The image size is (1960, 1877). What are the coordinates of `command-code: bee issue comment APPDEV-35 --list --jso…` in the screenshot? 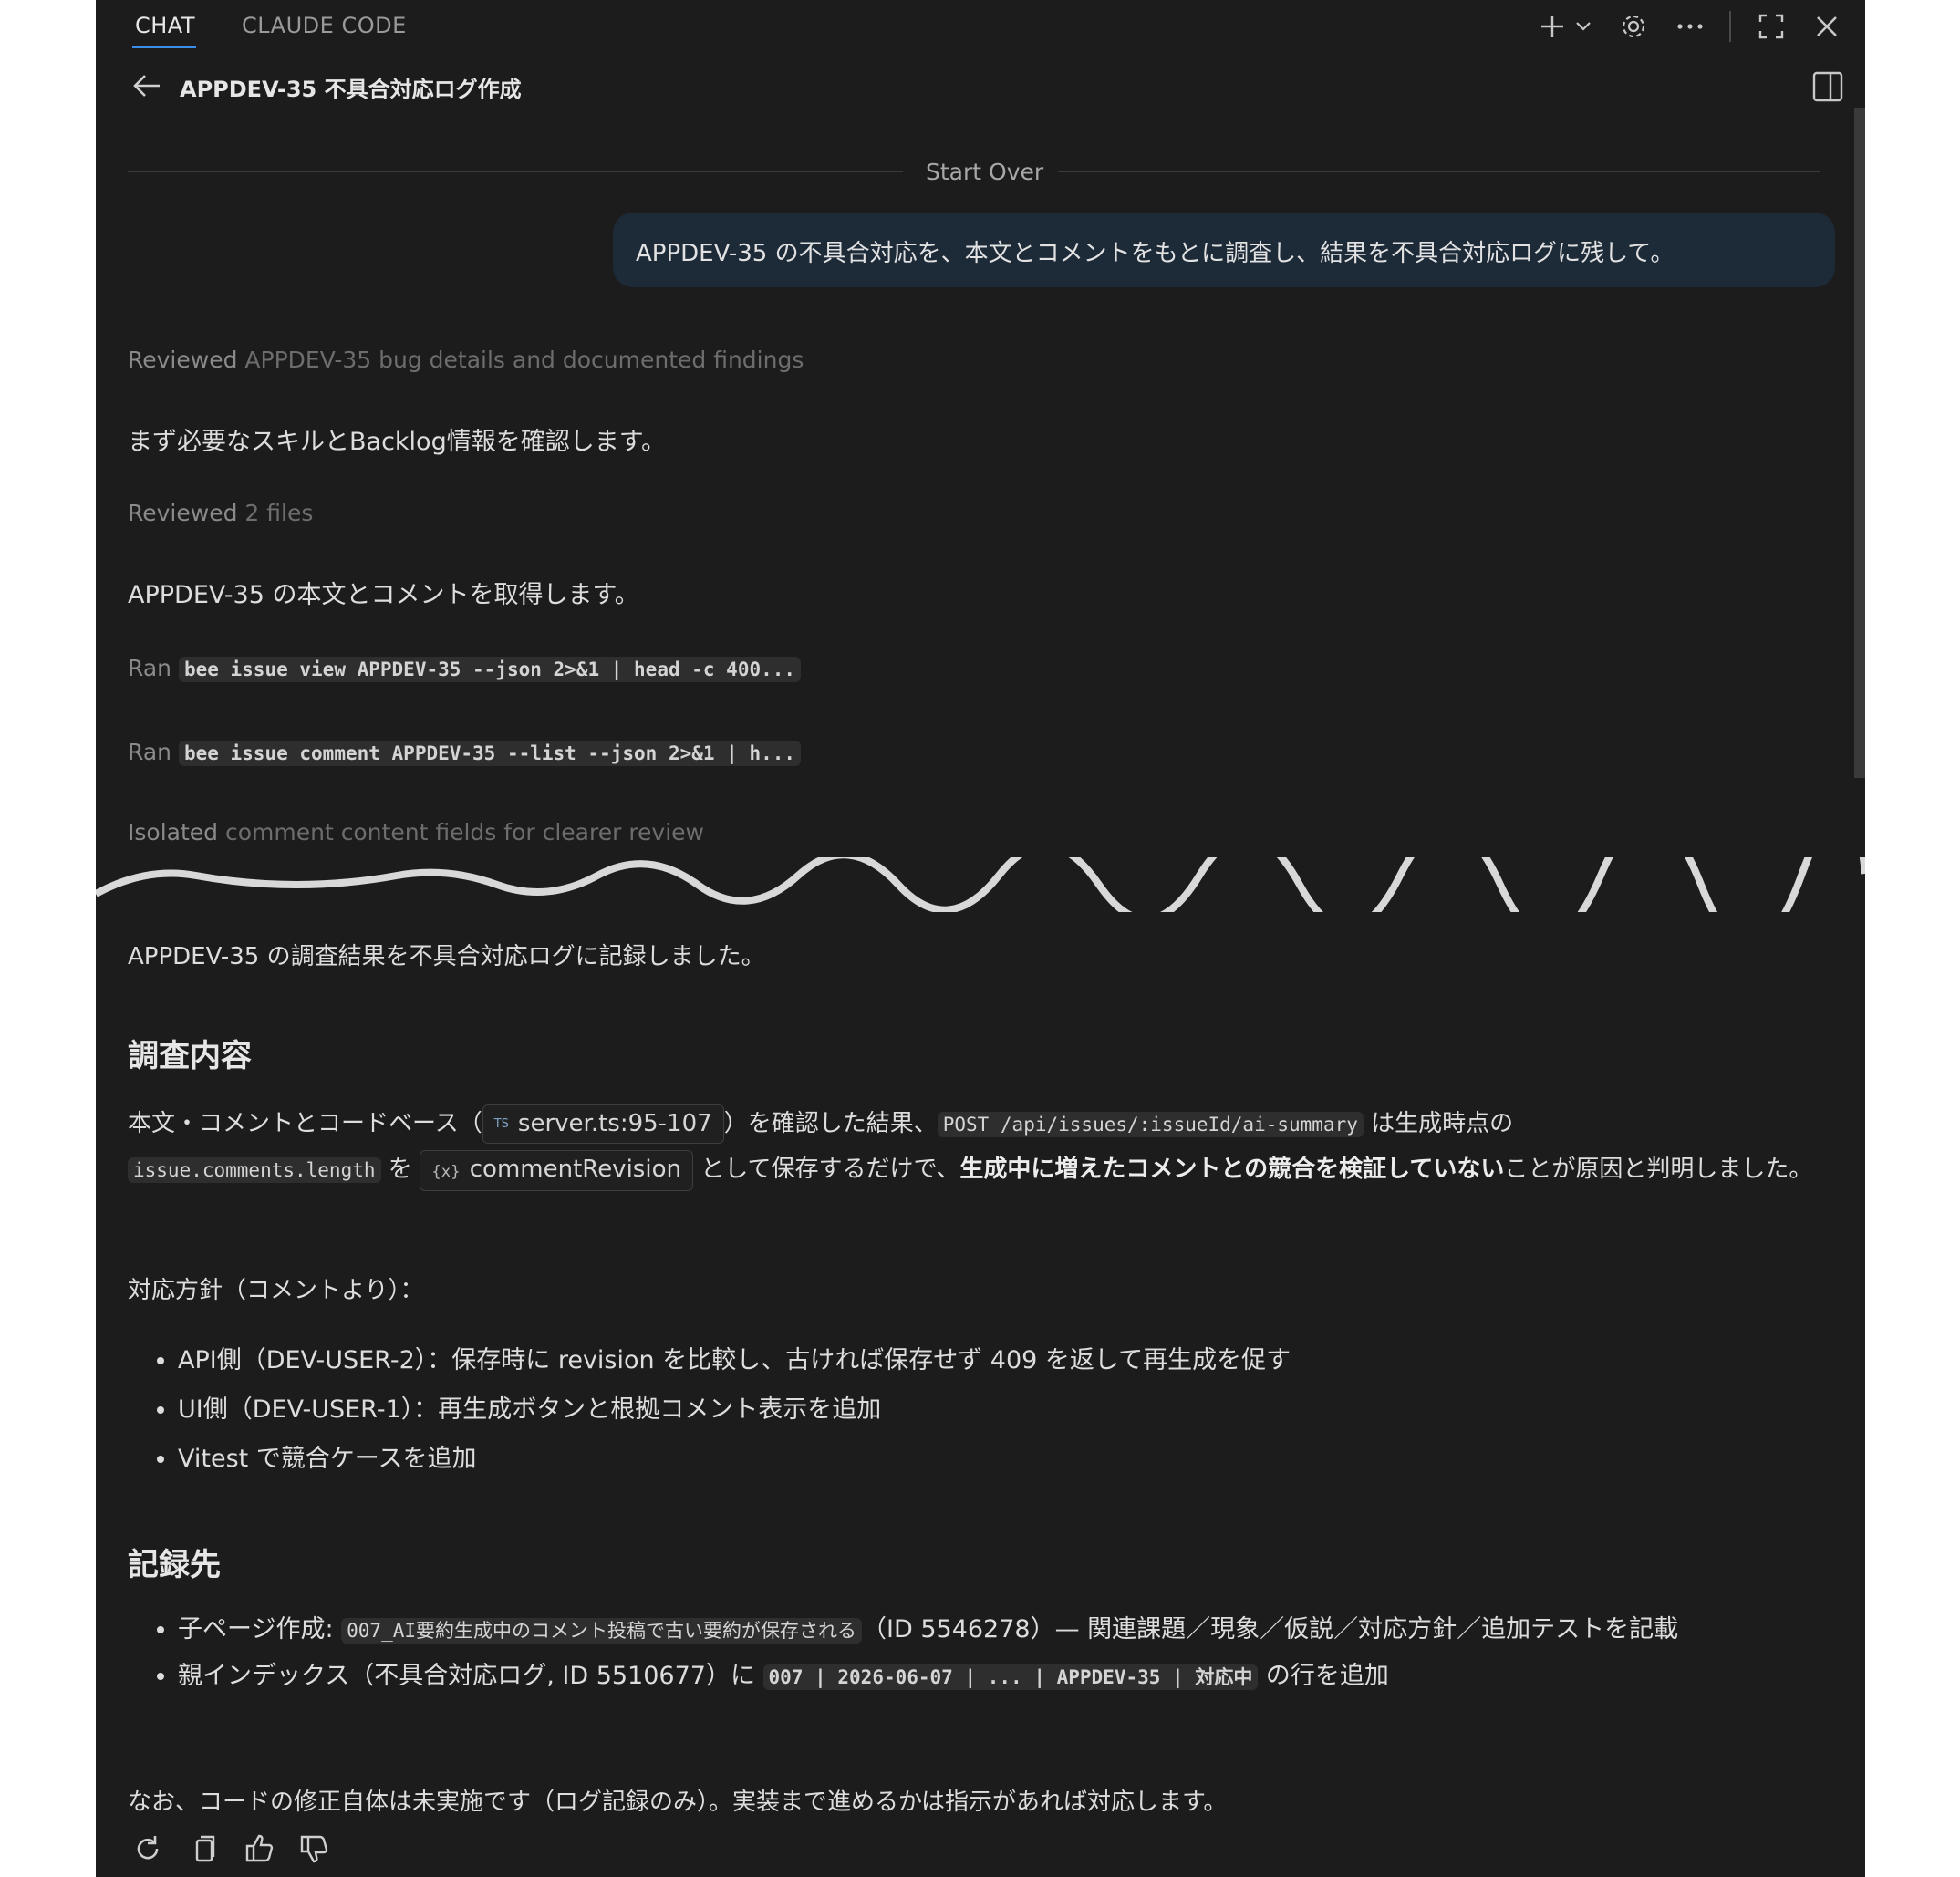 It's located at (490, 753).